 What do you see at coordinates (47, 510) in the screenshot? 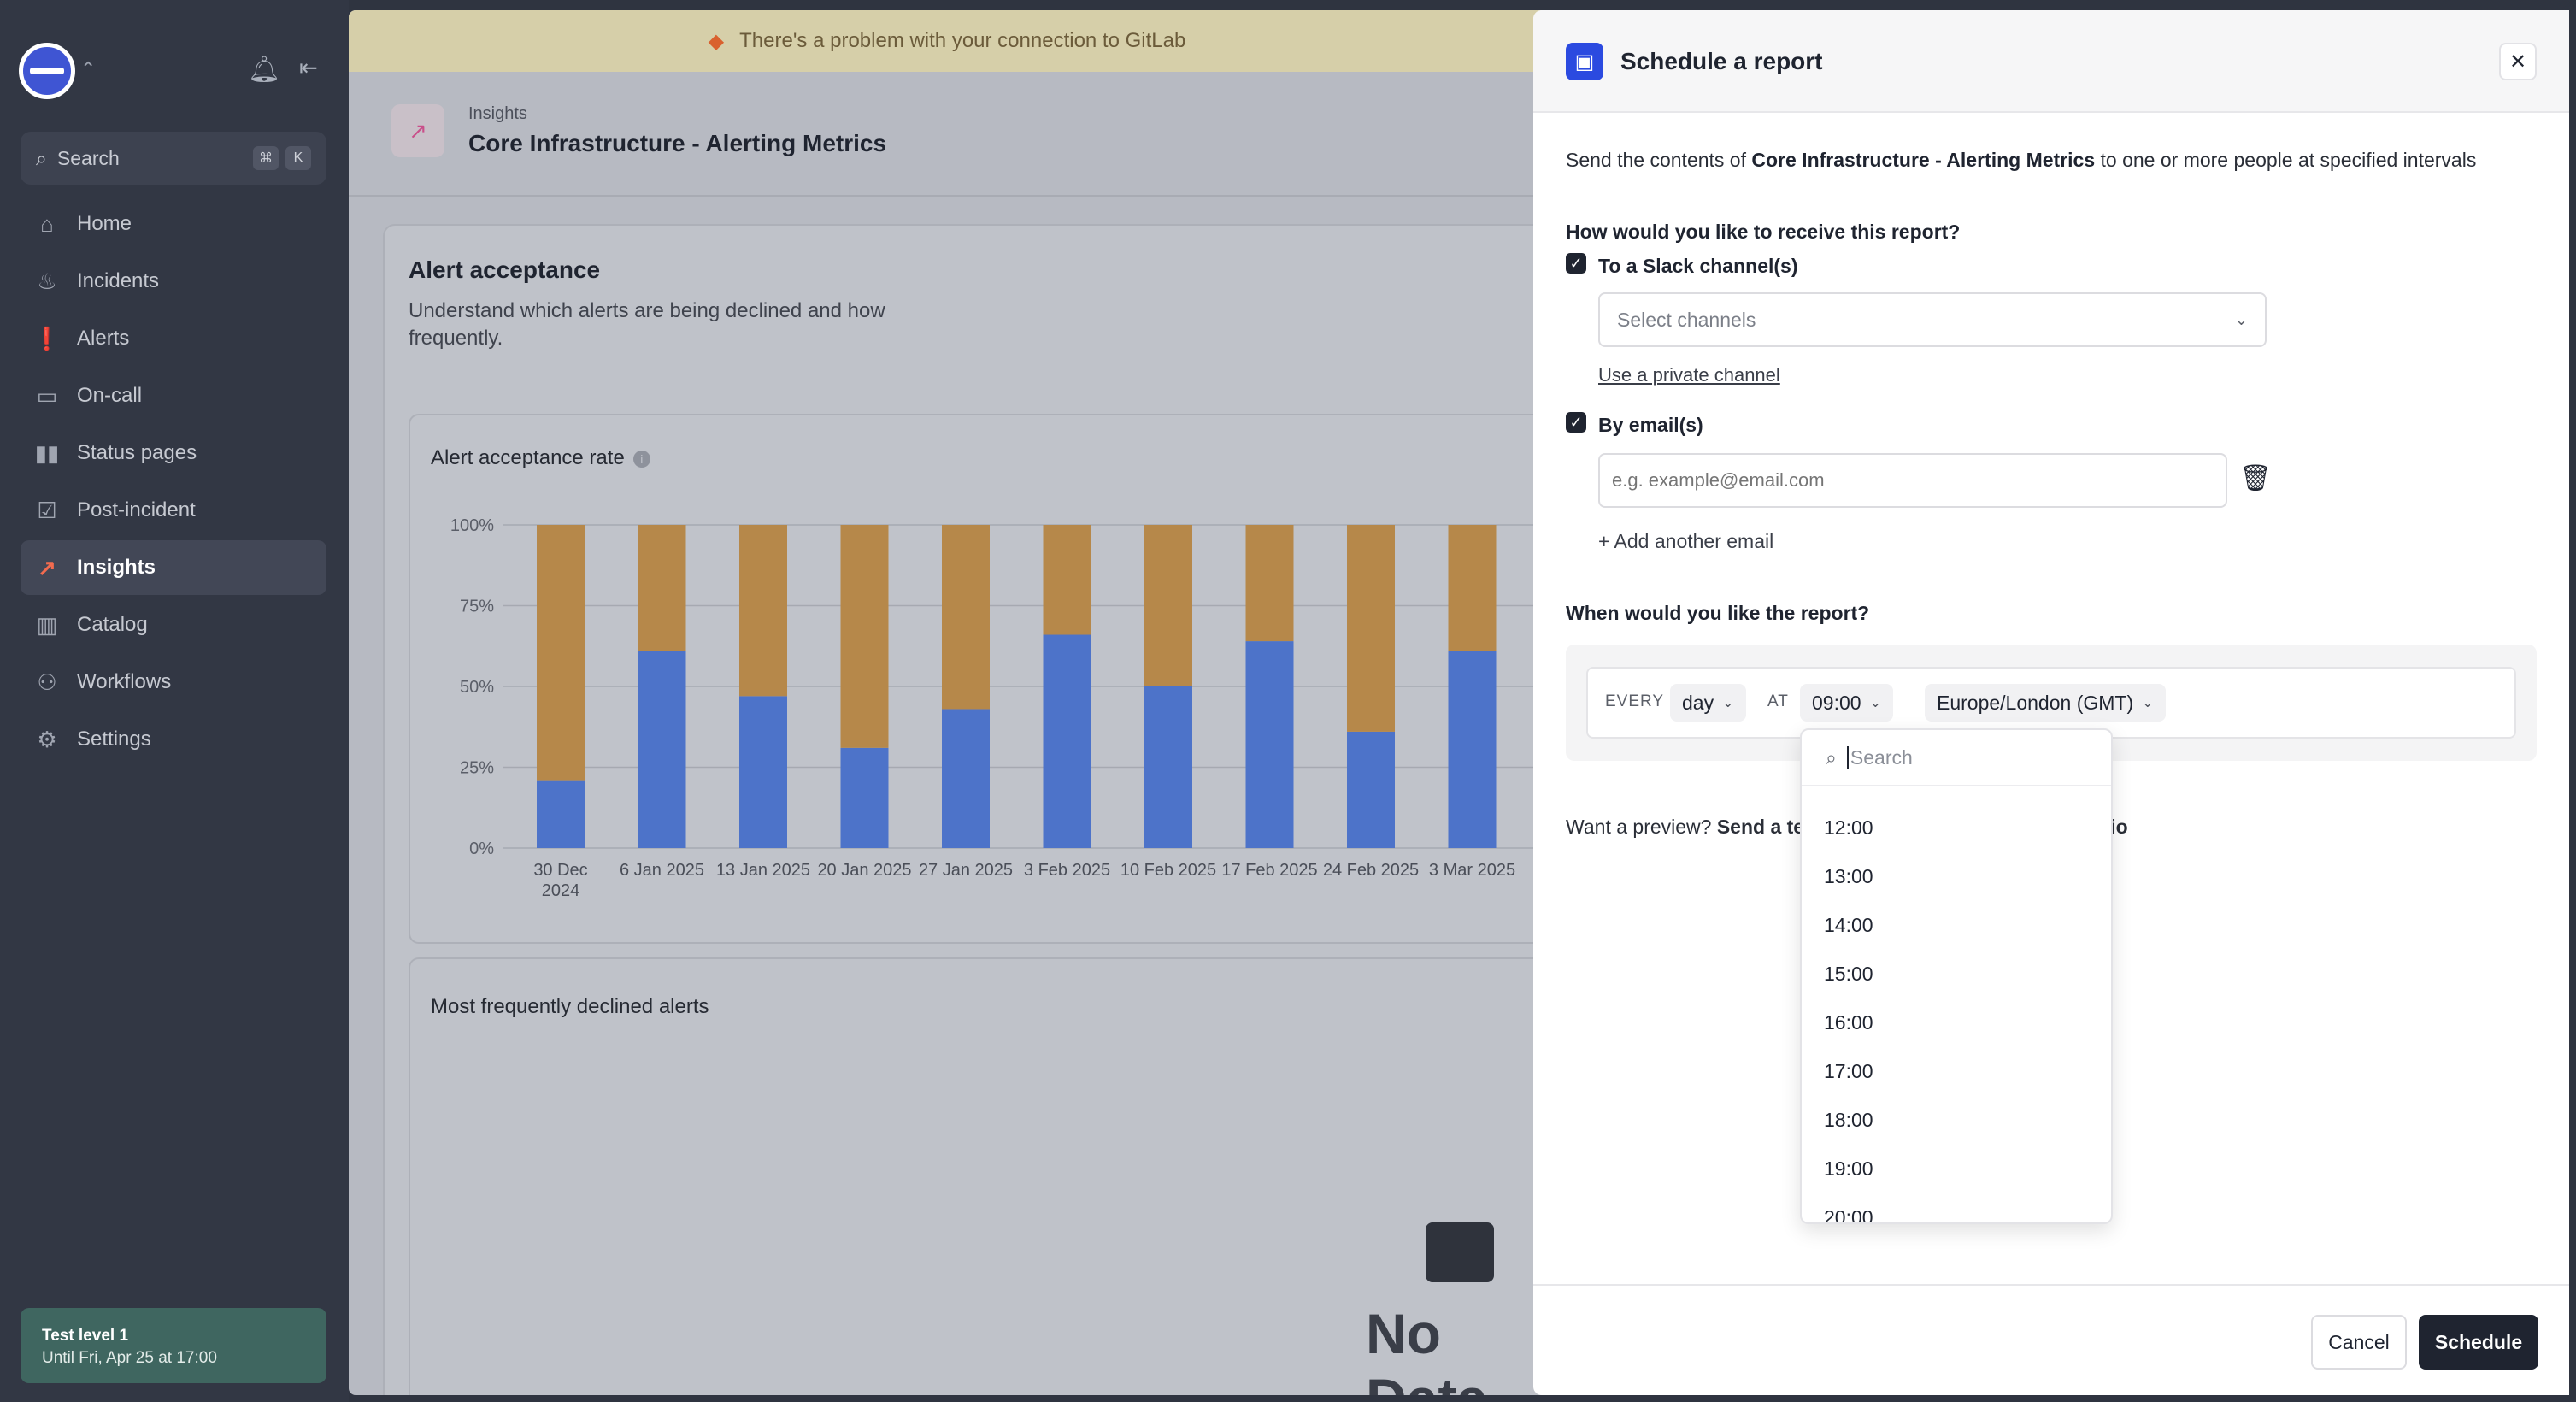
I see `checklist-icon: ☑` at bounding box center [47, 510].